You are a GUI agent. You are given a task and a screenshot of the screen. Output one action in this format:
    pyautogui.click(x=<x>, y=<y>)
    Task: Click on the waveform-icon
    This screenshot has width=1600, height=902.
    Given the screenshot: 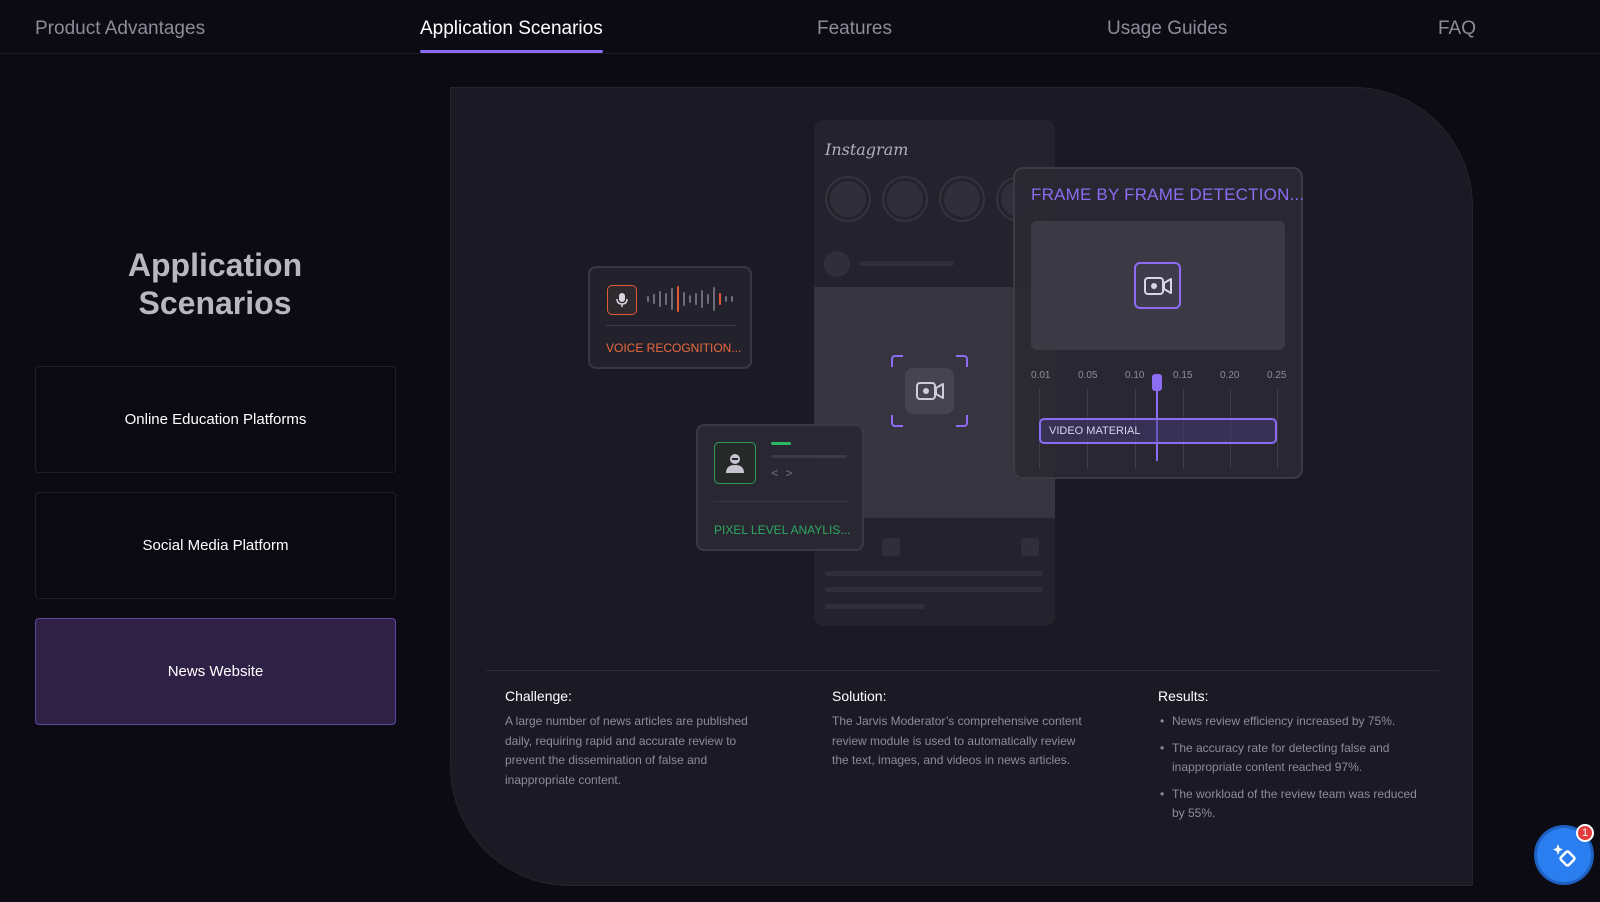 What is the action you would take?
    pyautogui.click(x=690, y=299)
    